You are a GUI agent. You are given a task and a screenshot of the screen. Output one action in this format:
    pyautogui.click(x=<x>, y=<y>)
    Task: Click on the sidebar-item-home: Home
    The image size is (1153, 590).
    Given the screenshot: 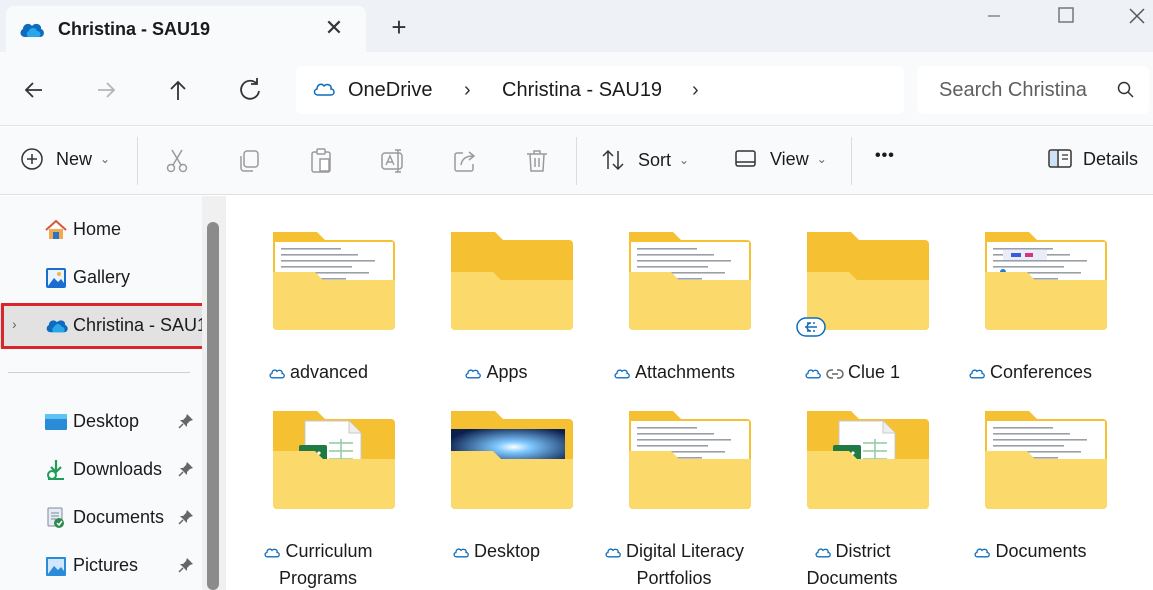 What is the action you would take?
    pyautogui.click(x=102, y=230)
    